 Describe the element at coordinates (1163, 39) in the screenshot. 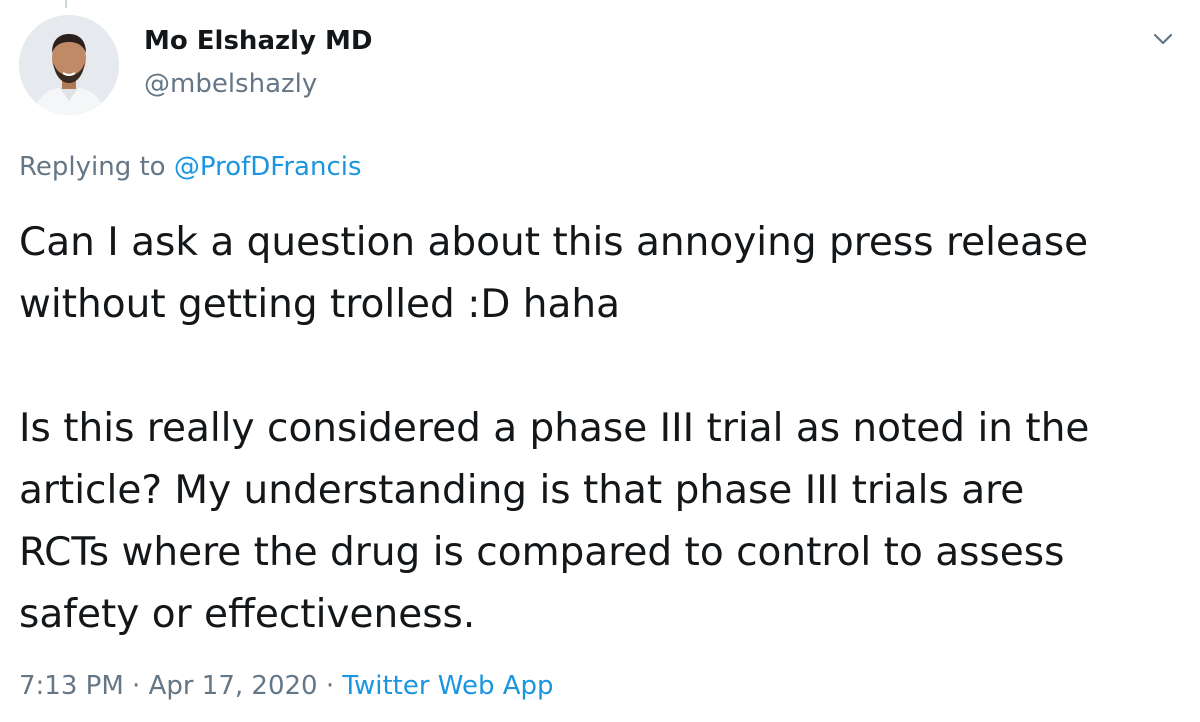

I see `chevron-down-icon` at that location.